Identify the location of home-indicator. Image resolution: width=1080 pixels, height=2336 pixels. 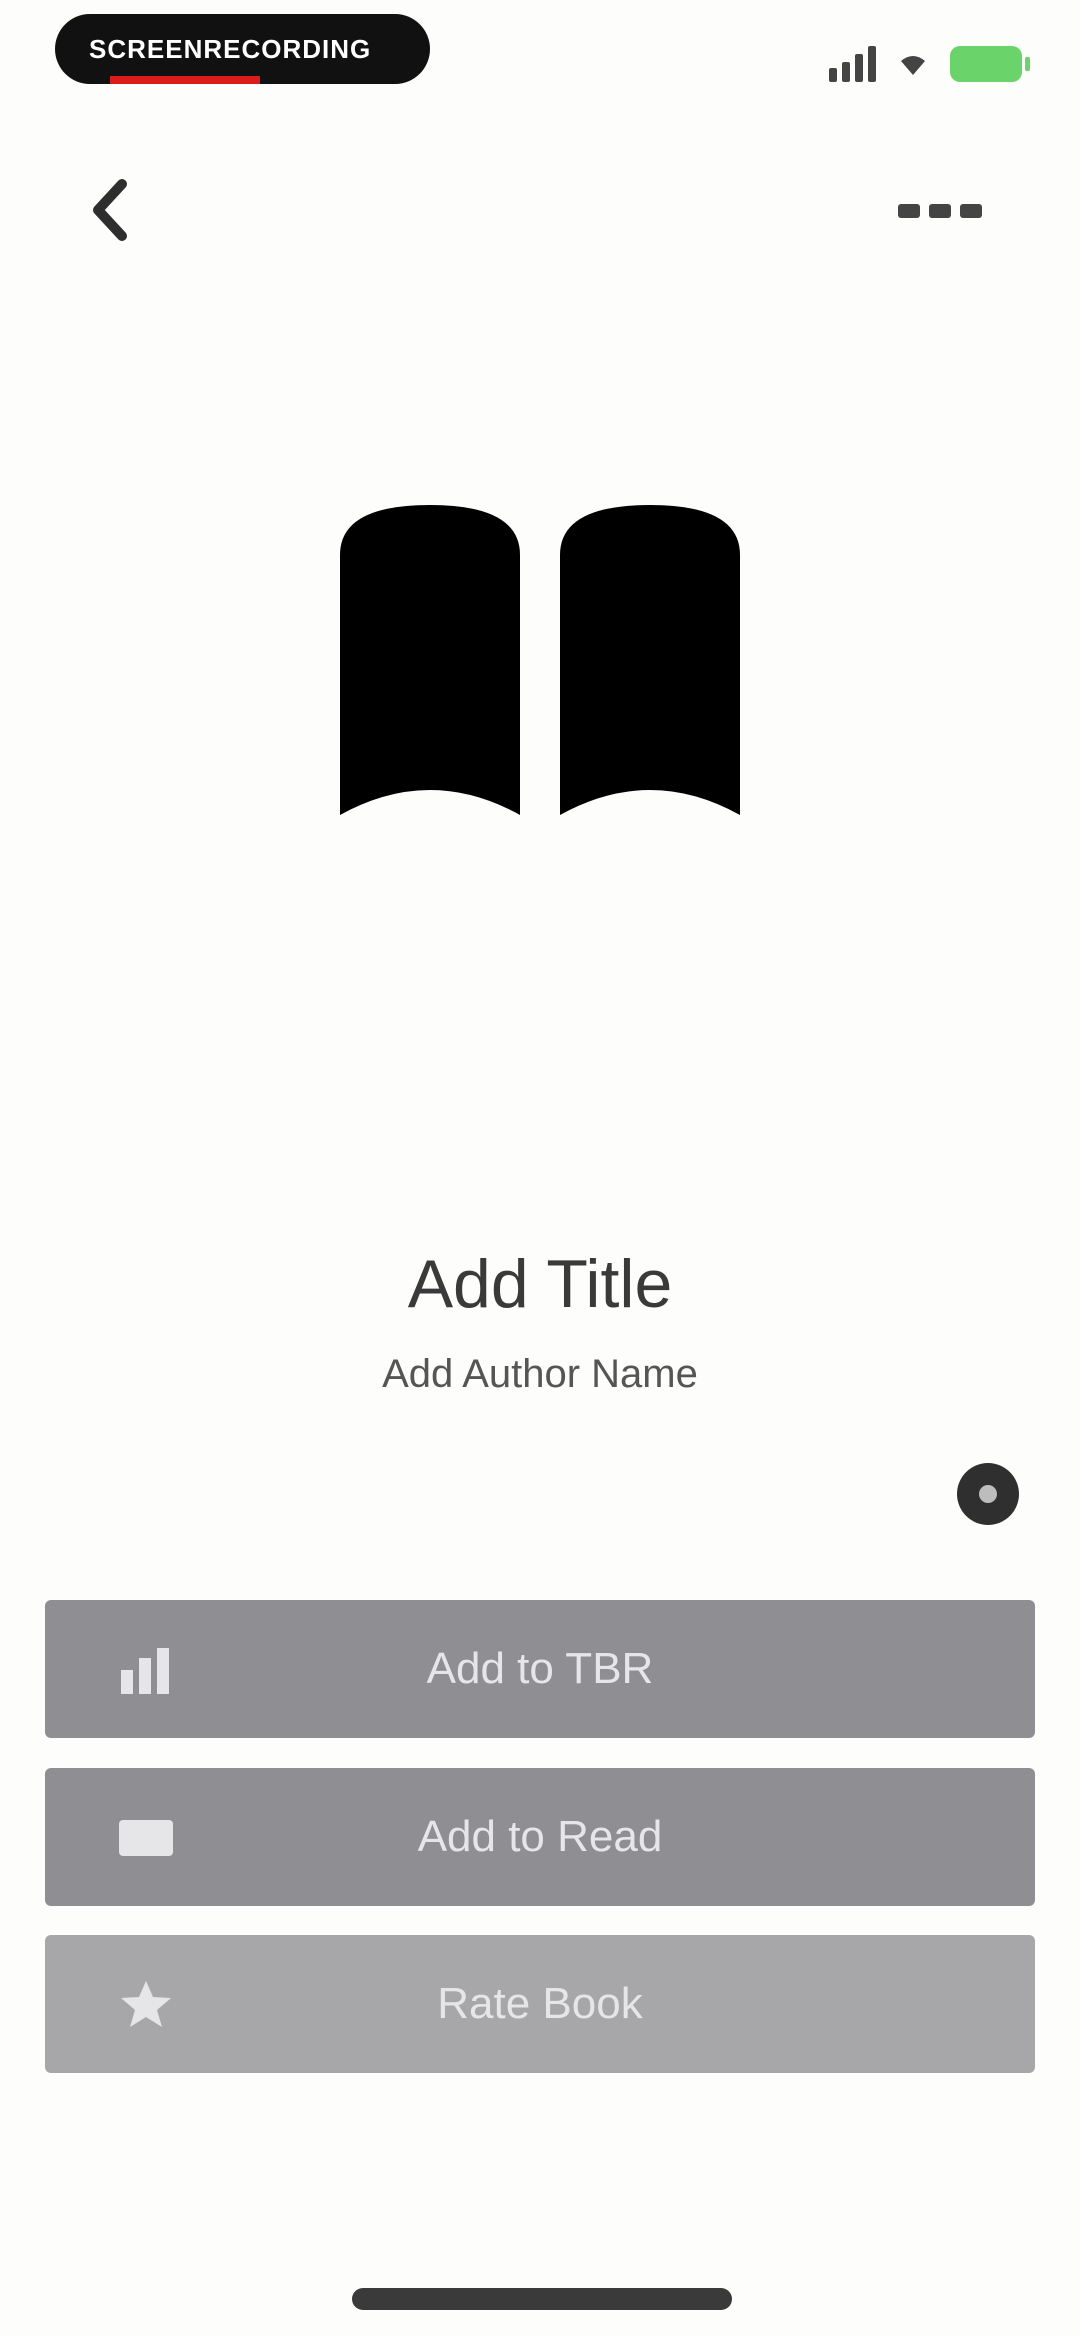
(542, 2299).